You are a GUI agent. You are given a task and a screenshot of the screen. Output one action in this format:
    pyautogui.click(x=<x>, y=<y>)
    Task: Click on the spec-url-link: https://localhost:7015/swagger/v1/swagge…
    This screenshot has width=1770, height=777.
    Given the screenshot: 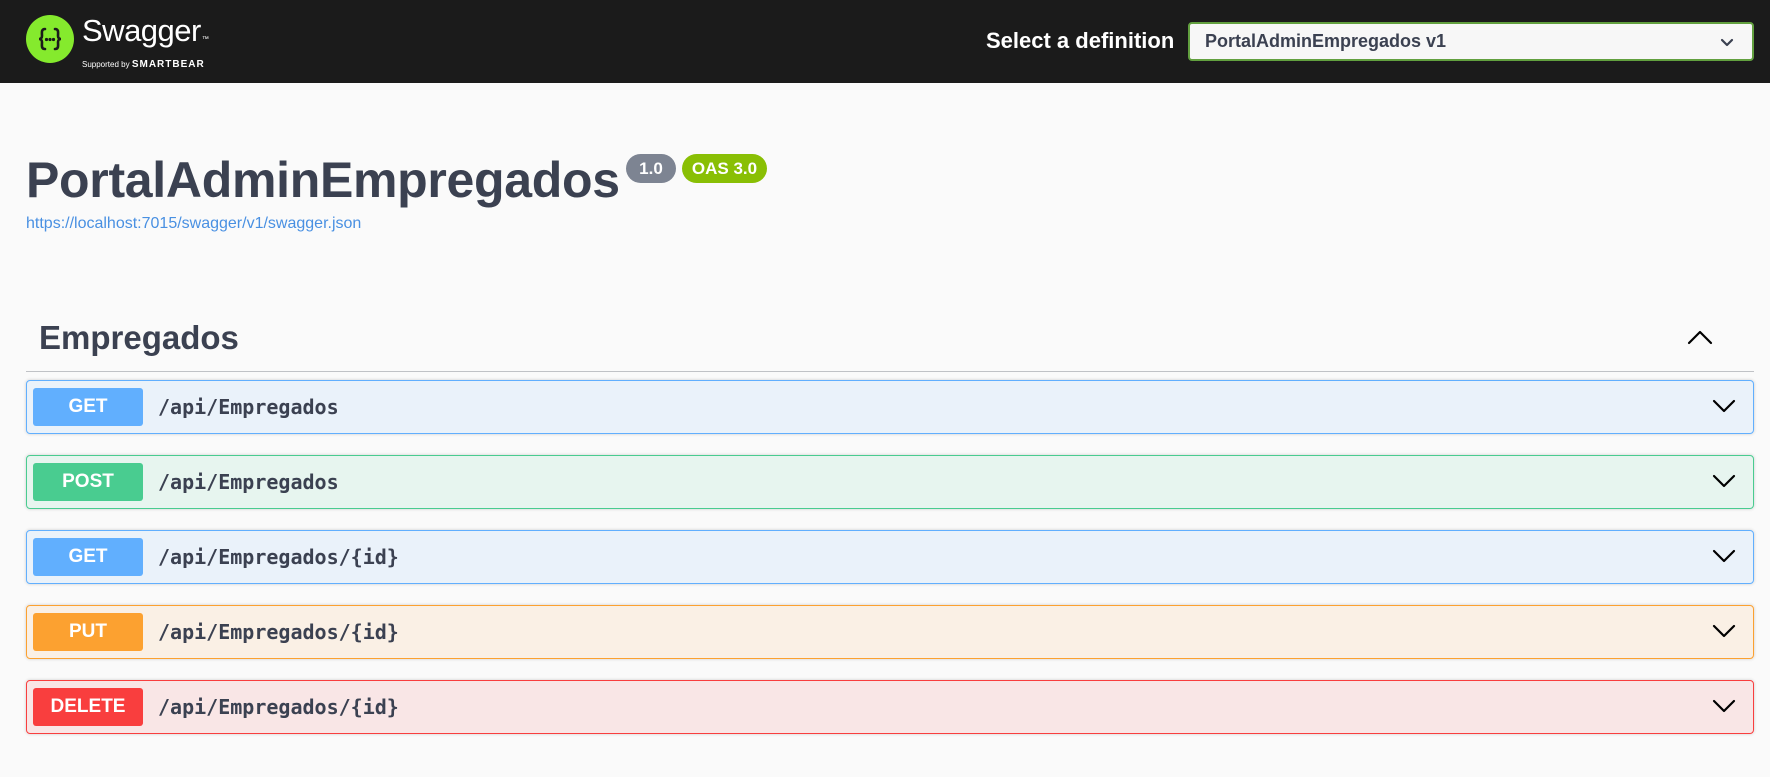 What is the action you would take?
    pyautogui.click(x=193, y=224)
    